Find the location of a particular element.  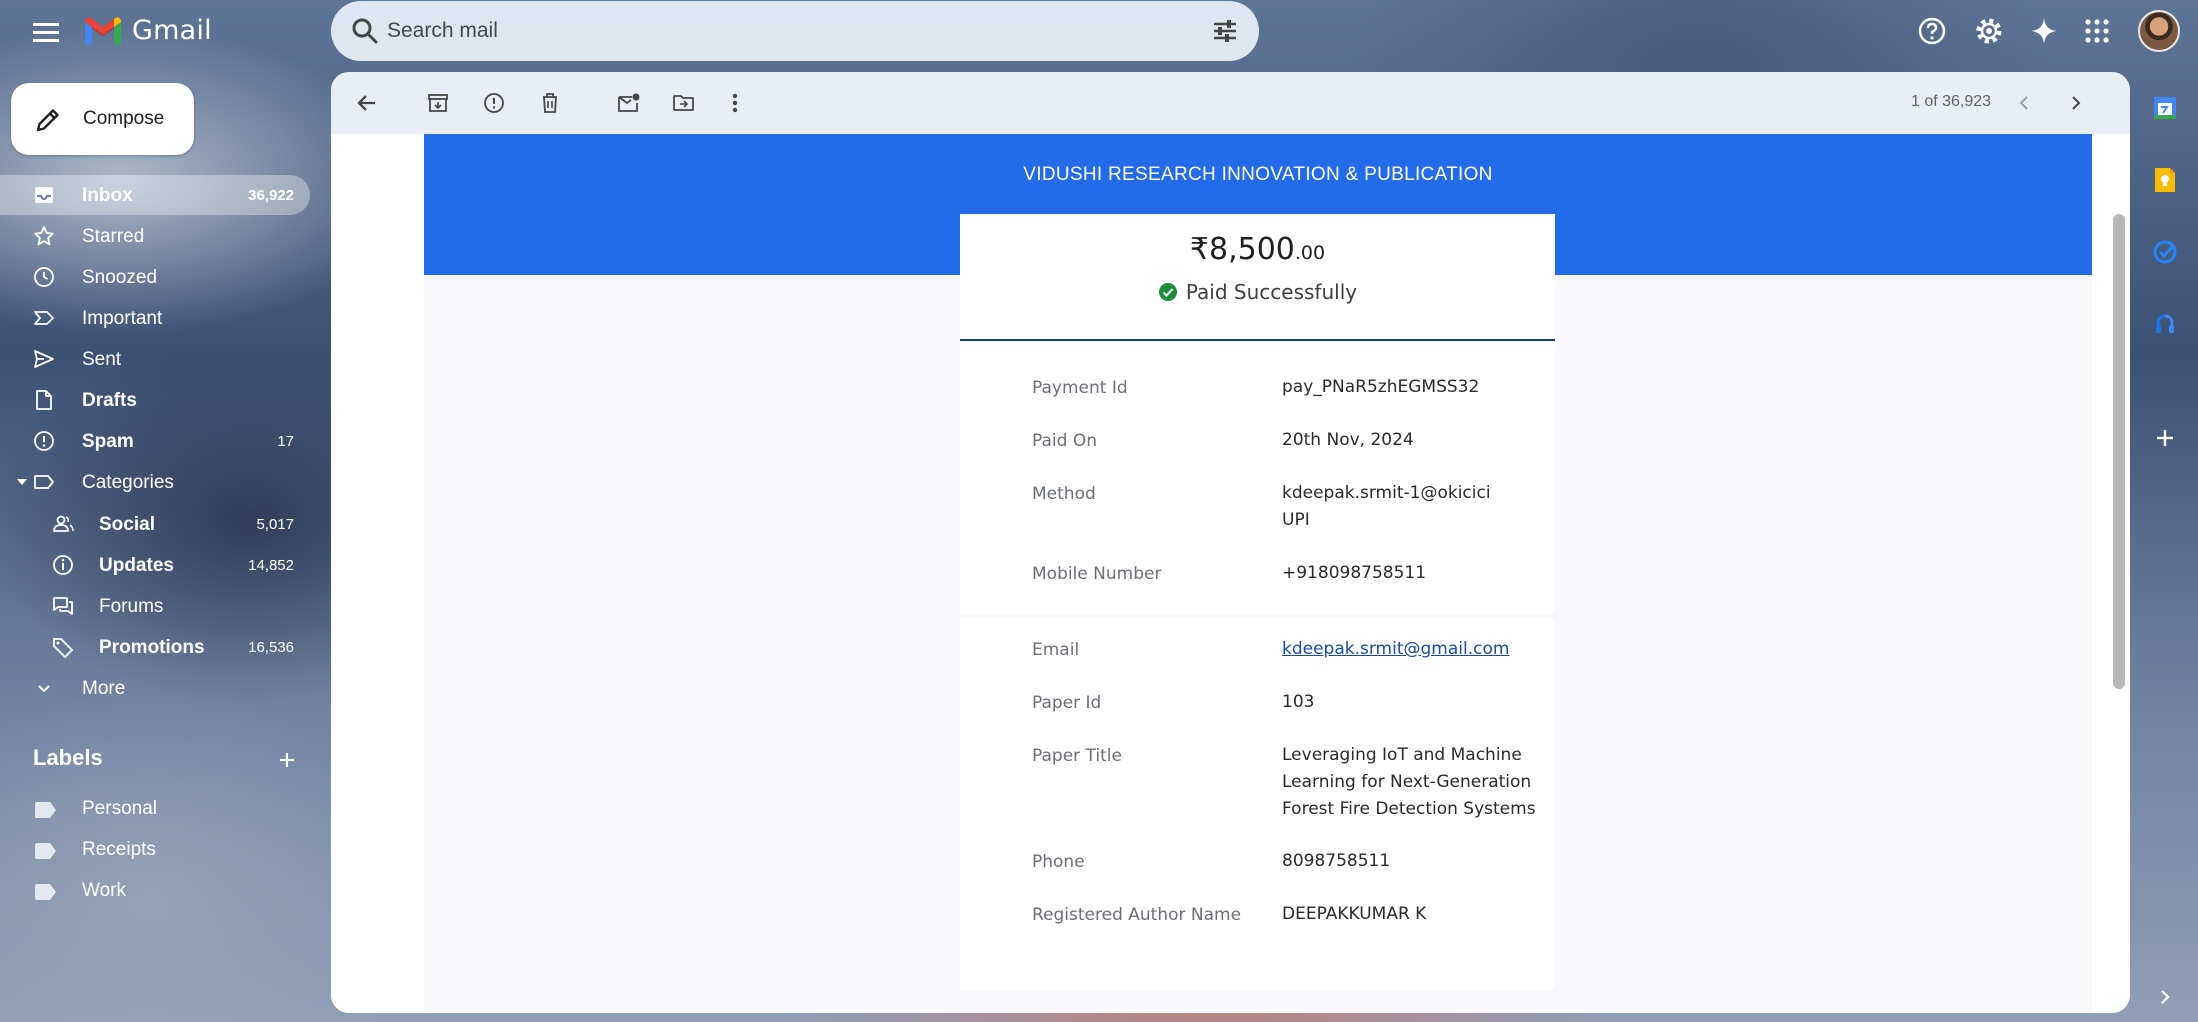

nav-count: 14,852 is located at coordinates (271, 565).